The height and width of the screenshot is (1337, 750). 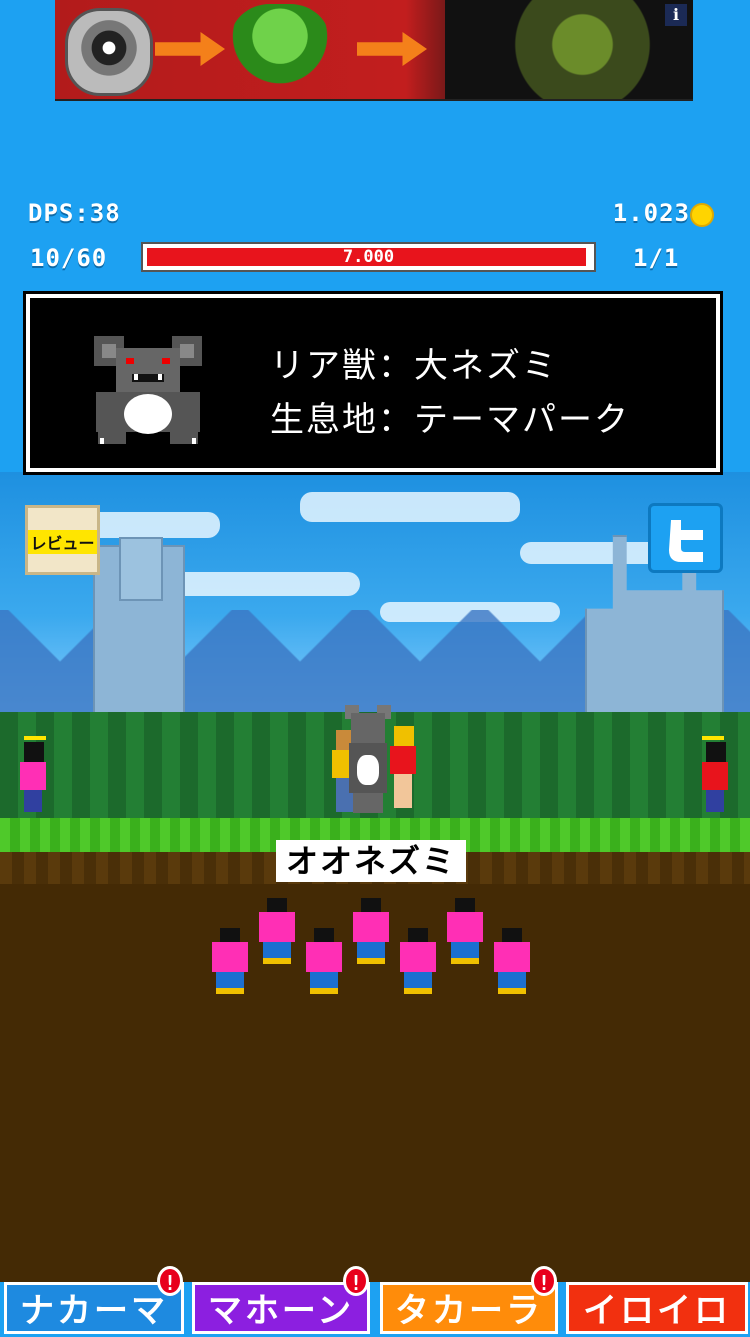 What do you see at coordinates (280, 50) in the screenshot?
I see `frog-warrior-image` at bounding box center [280, 50].